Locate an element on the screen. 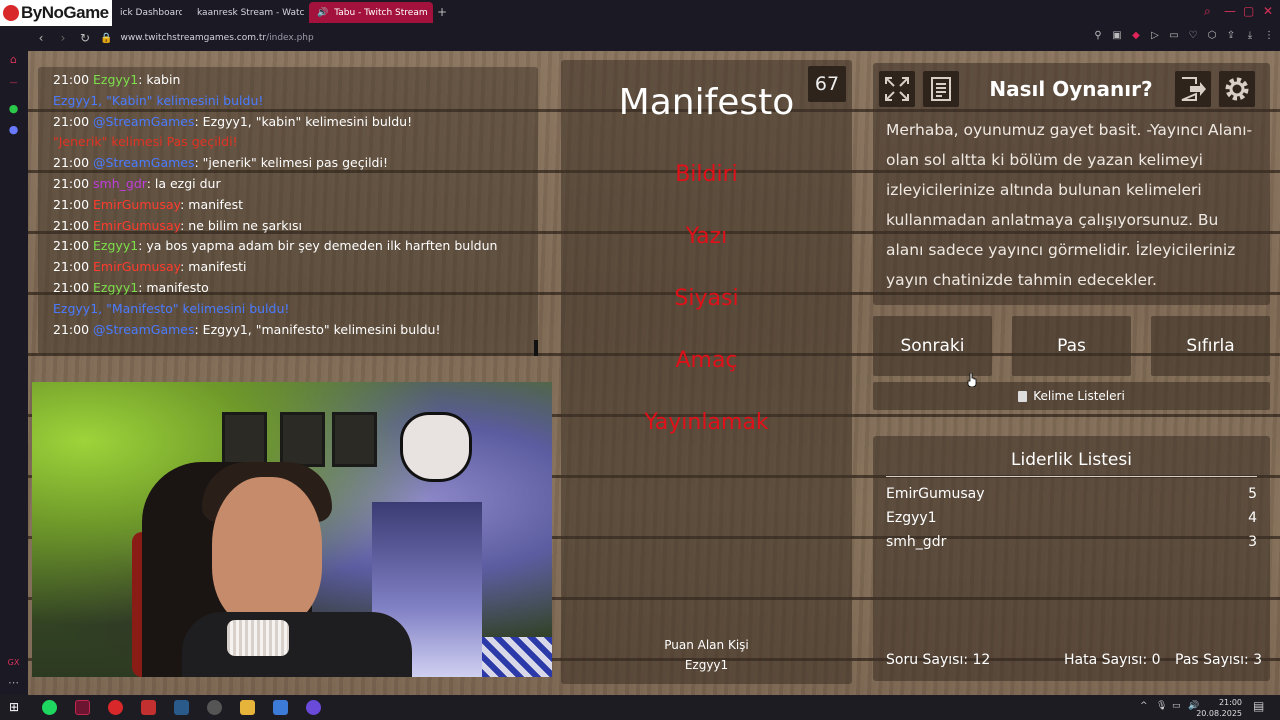 This screenshot has height=720, width=1280. tray-expand-icon: ^ is located at coordinates (1144, 706).